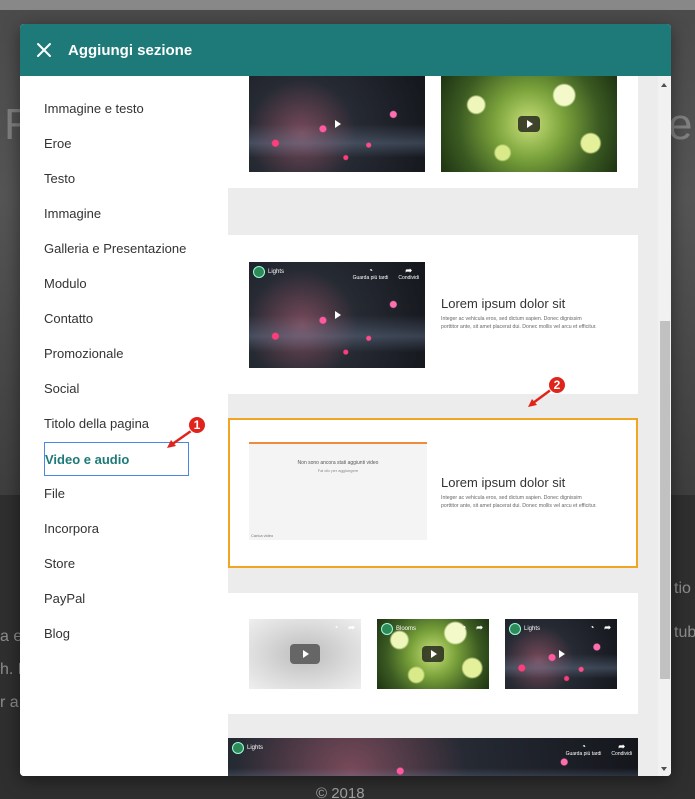 The width and height of the screenshot is (695, 799). What do you see at coordinates (116, 634) in the screenshot?
I see `sidebar-item-blog: Blog` at bounding box center [116, 634].